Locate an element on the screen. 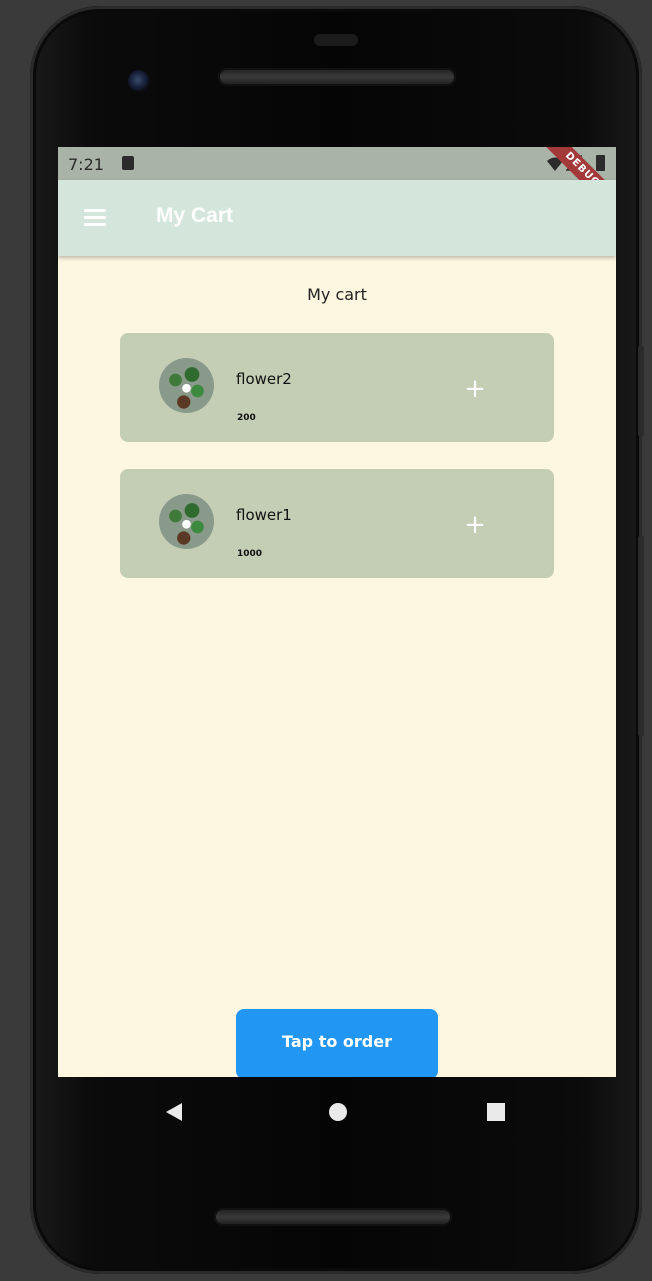 This screenshot has width=652, height=1281. volume-button is located at coordinates (641, 391).